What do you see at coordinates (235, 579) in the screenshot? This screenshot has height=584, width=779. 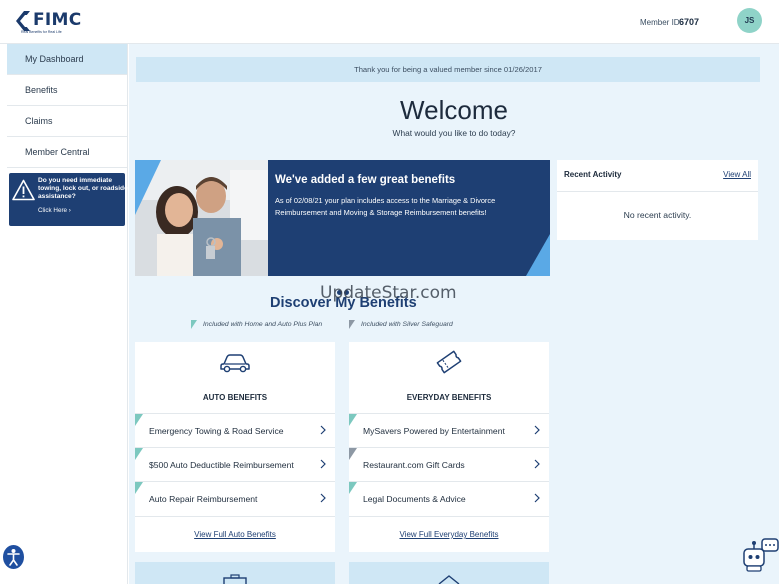 I see `briefcase-icon` at bounding box center [235, 579].